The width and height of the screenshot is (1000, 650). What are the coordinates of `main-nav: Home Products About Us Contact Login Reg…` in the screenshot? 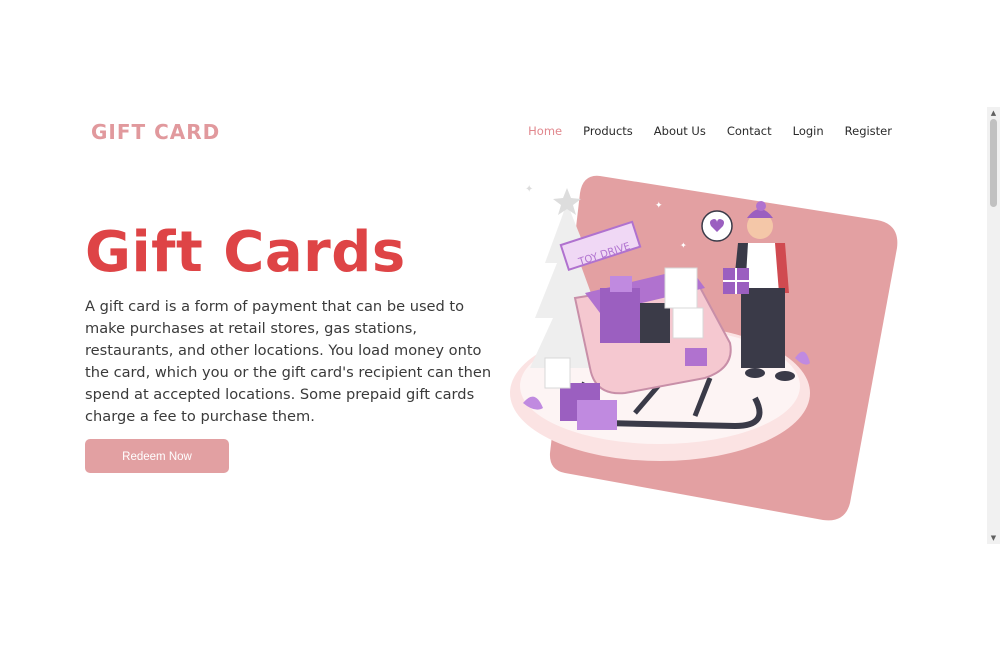 It's located at (699, 131).